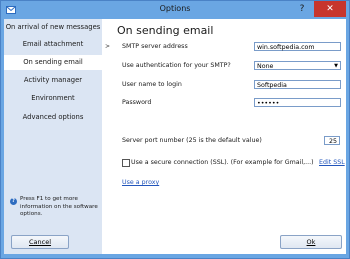 The image size is (350, 259). I want to click on page-title: On sending email, so click(165, 30).